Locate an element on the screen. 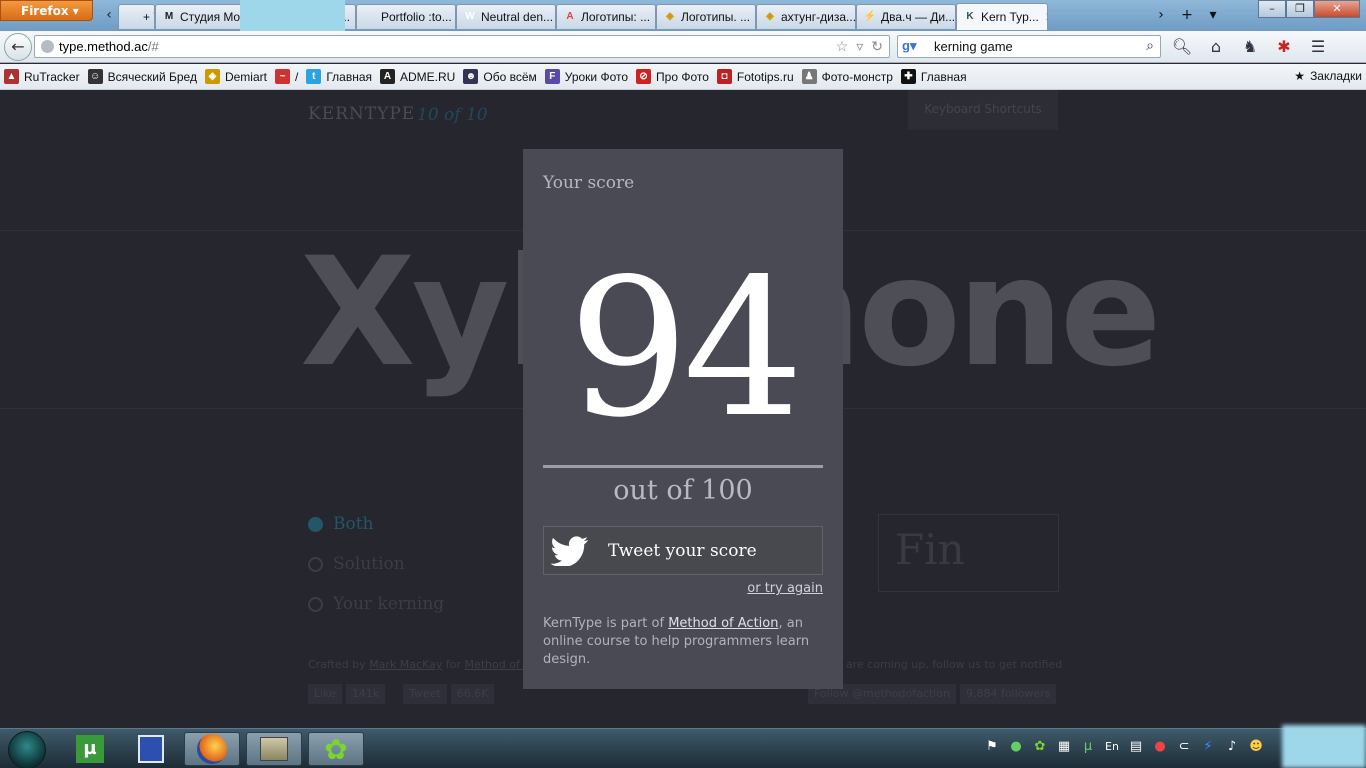 The height and width of the screenshot is (768, 1366). tray-red-icon: ● is located at coordinates (1160, 747).